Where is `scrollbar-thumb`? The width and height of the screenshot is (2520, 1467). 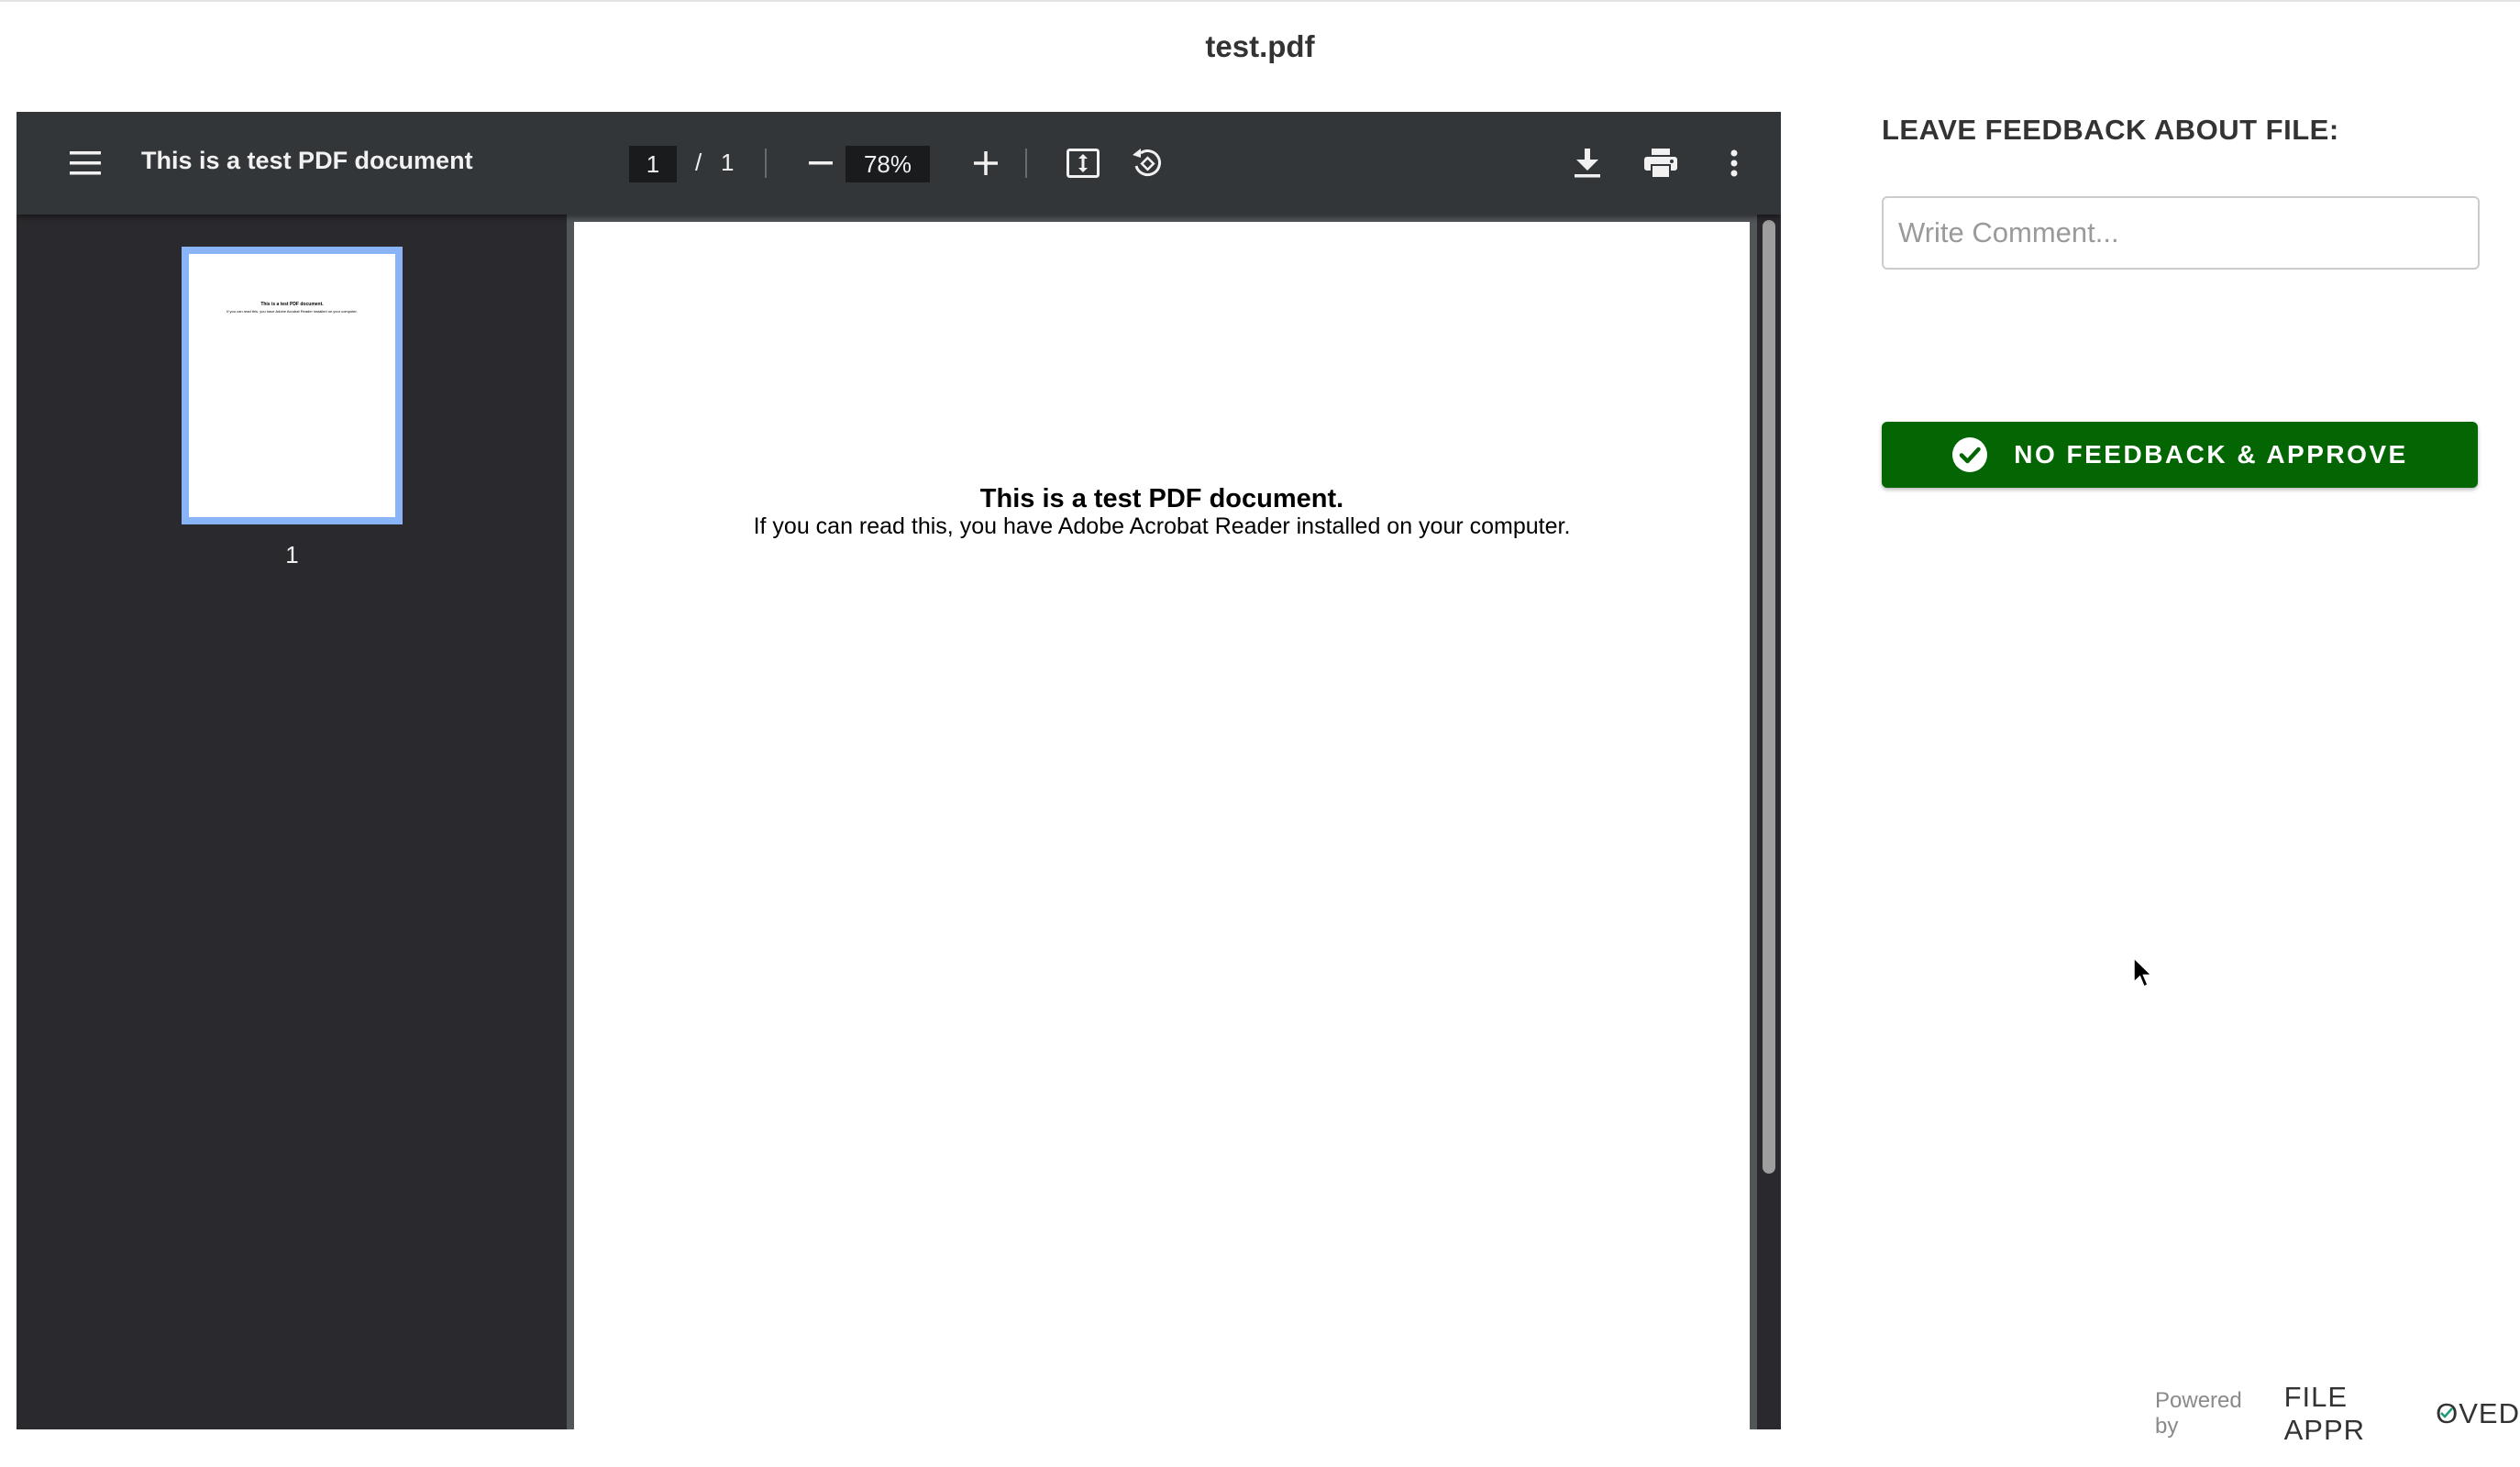 scrollbar-thumb is located at coordinates (1769, 697).